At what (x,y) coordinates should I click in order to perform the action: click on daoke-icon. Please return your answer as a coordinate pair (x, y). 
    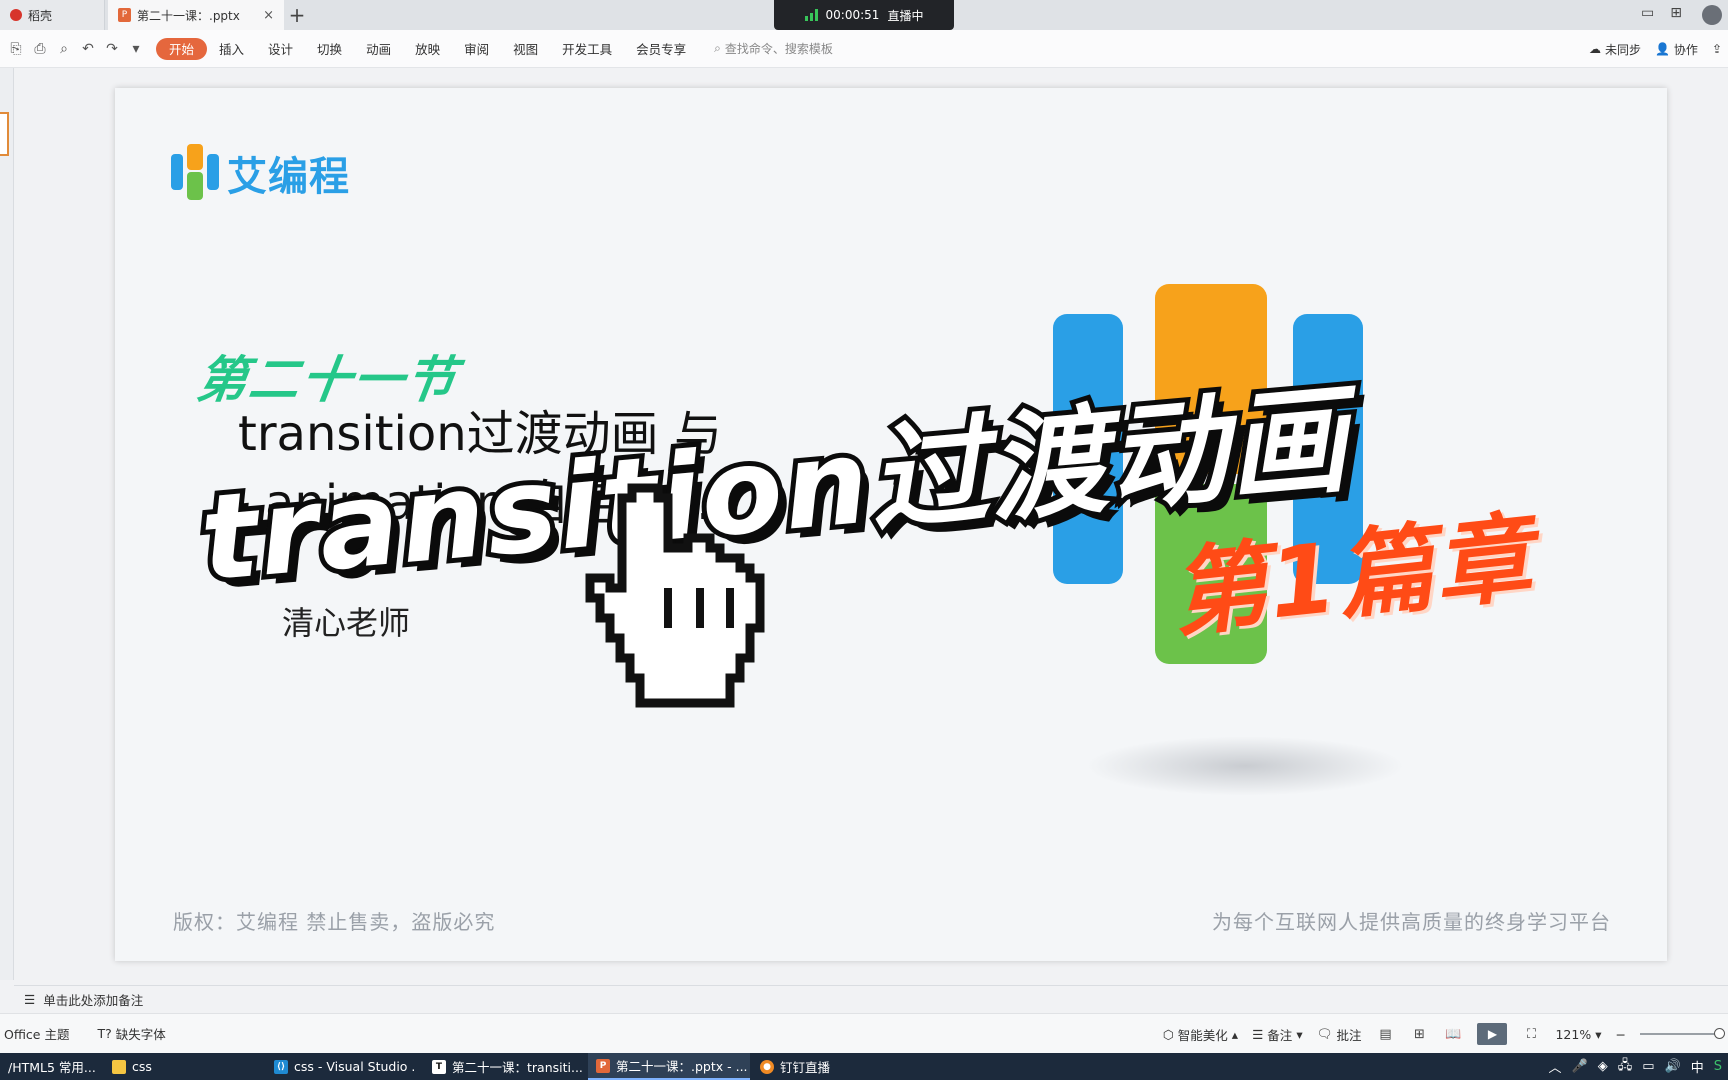
    Looking at the image, I should click on (16, 15).